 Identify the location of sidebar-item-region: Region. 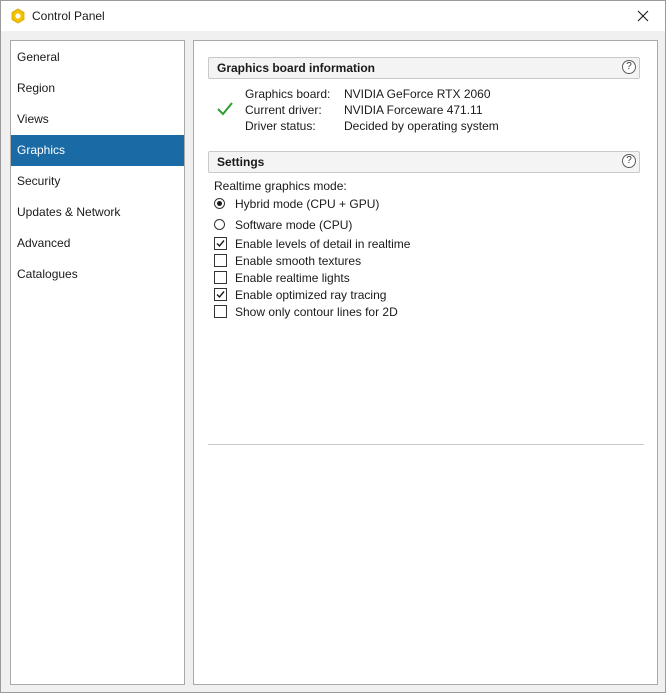
(97, 88).